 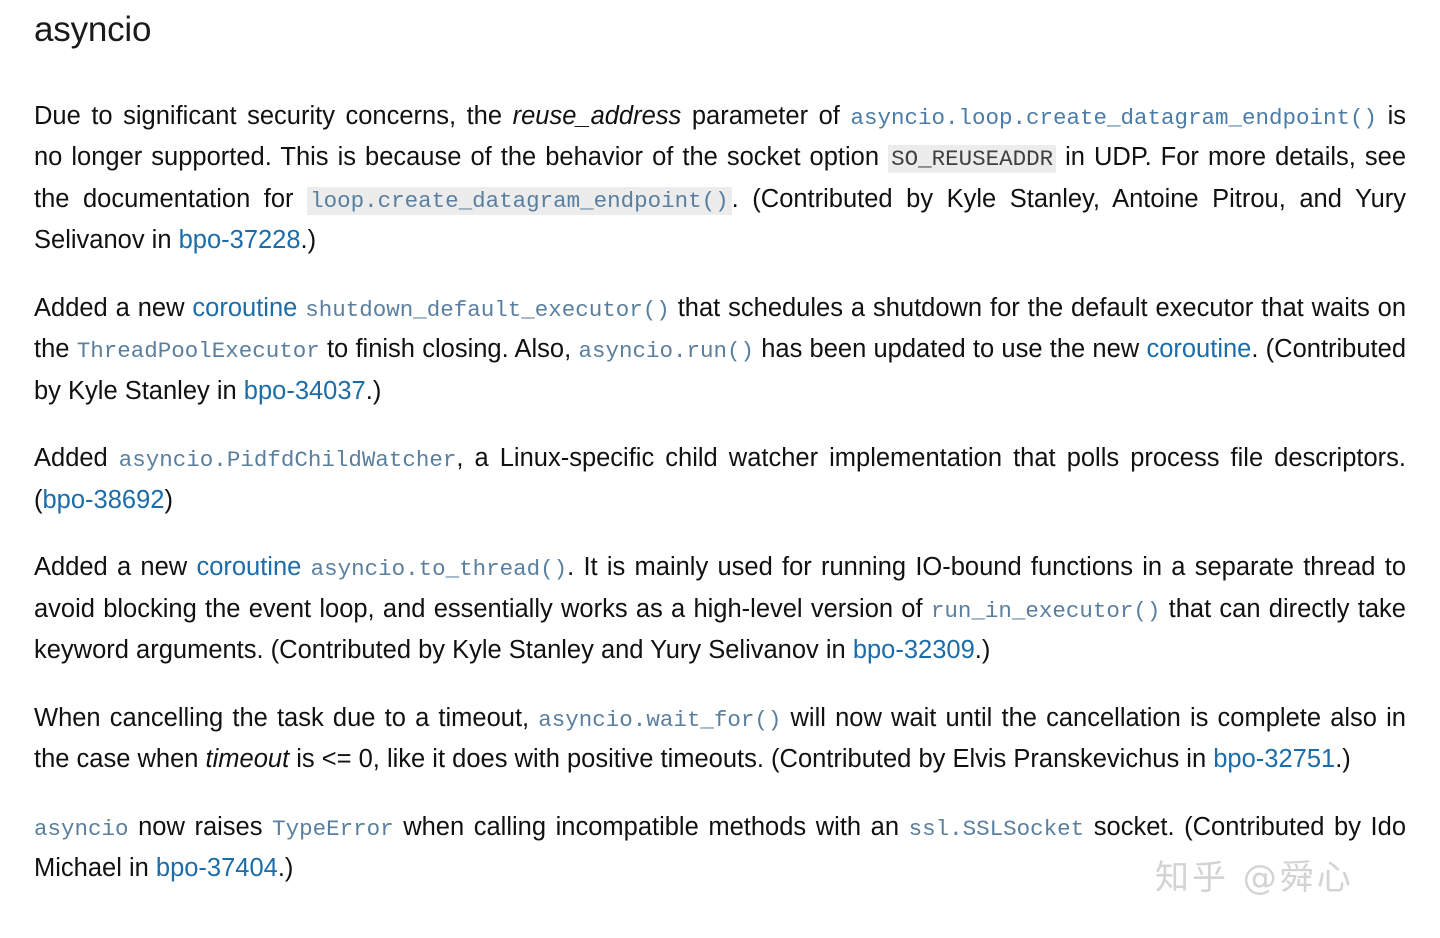 What do you see at coordinates (198, 351) in the screenshot?
I see `inline-code: ThreadPoolExecutor` at bounding box center [198, 351].